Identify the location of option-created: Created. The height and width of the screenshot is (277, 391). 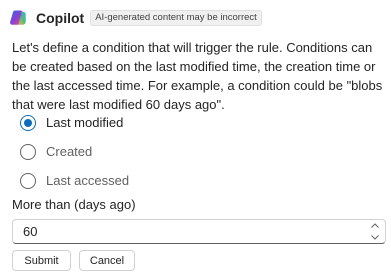
(74, 151).